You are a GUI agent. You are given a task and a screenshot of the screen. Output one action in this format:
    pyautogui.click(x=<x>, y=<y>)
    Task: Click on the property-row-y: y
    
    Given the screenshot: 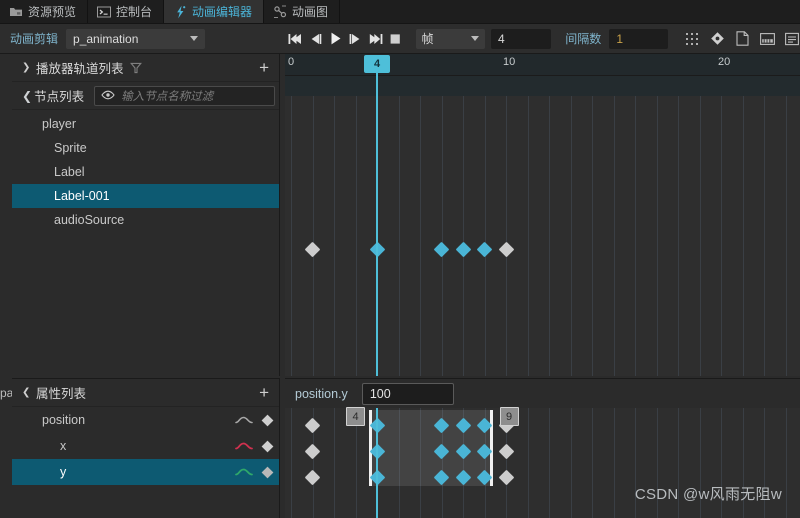 What is the action you would take?
    pyautogui.click(x=145, y=472)
    